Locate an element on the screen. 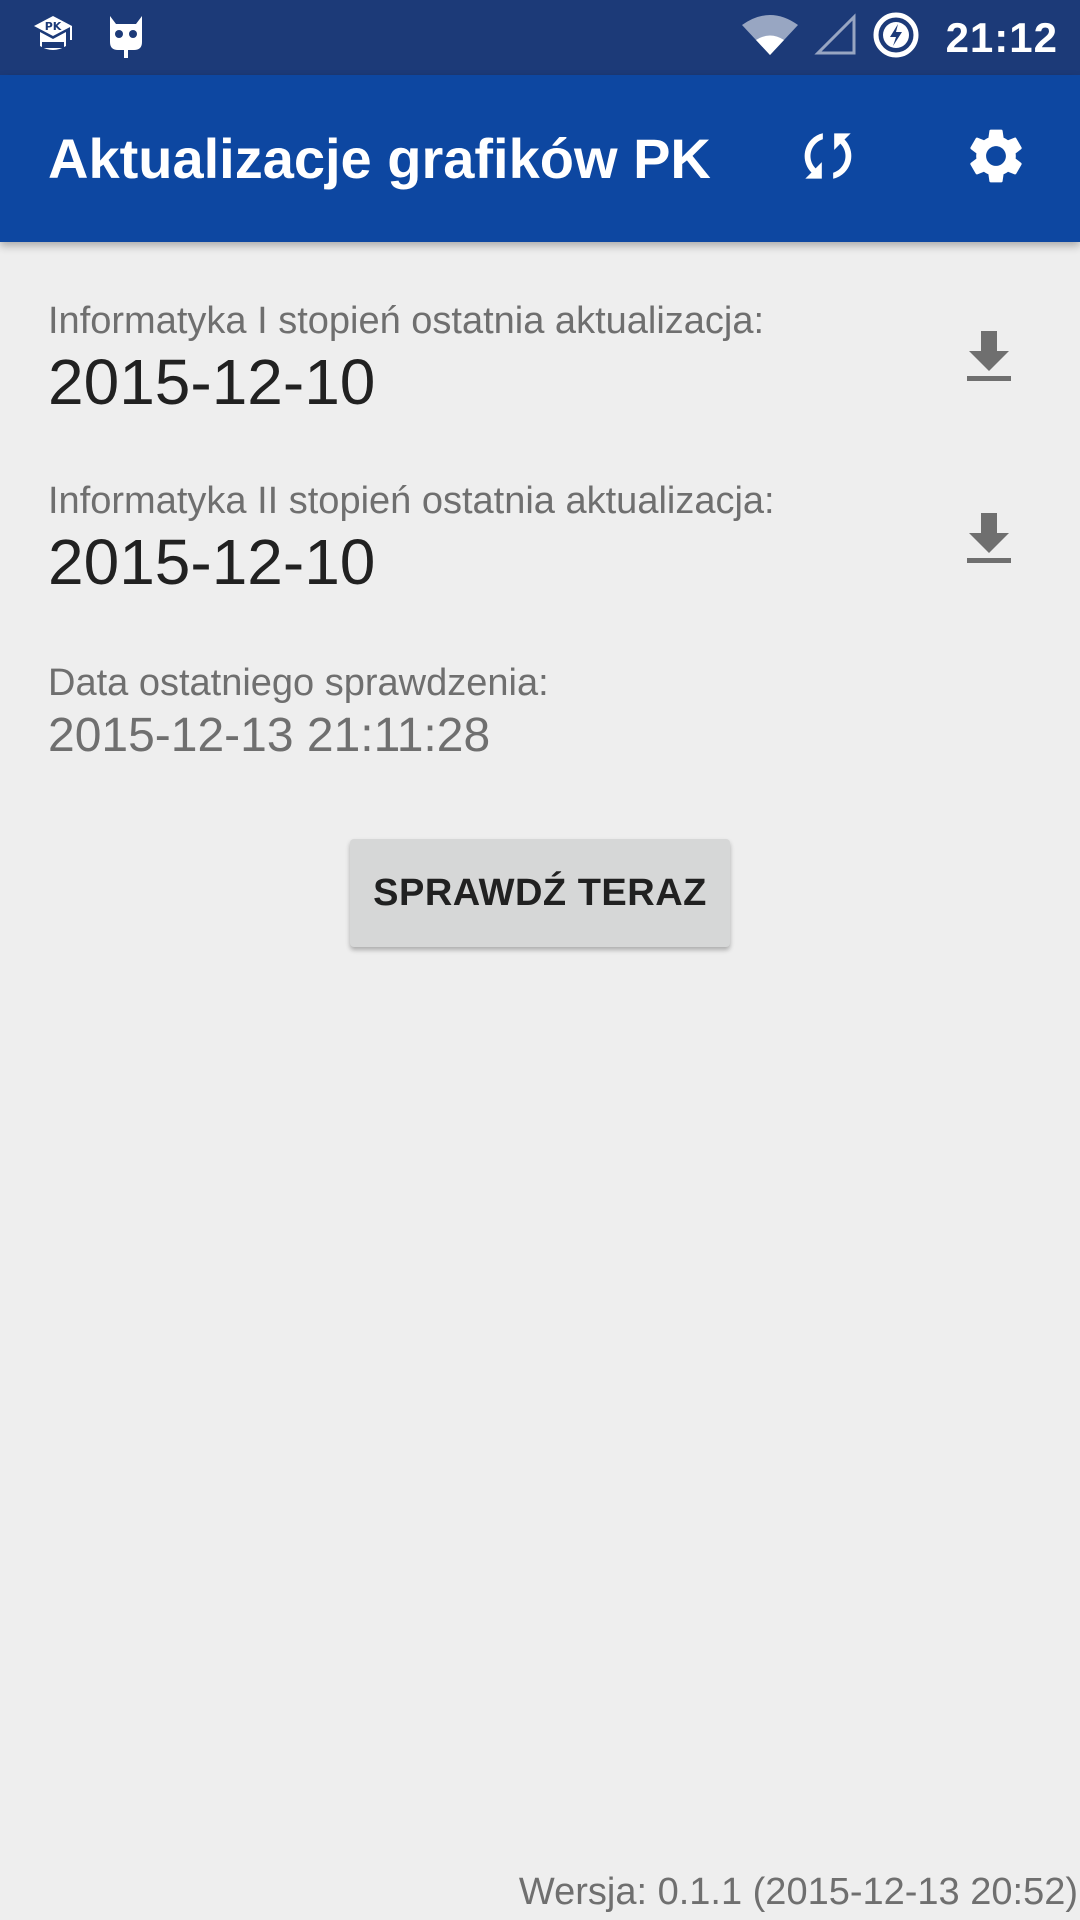 The height and width of the screenshot is (1920, 1080). app-bar: Aktualizacje grafików PK is located at coordinates (540, 158).